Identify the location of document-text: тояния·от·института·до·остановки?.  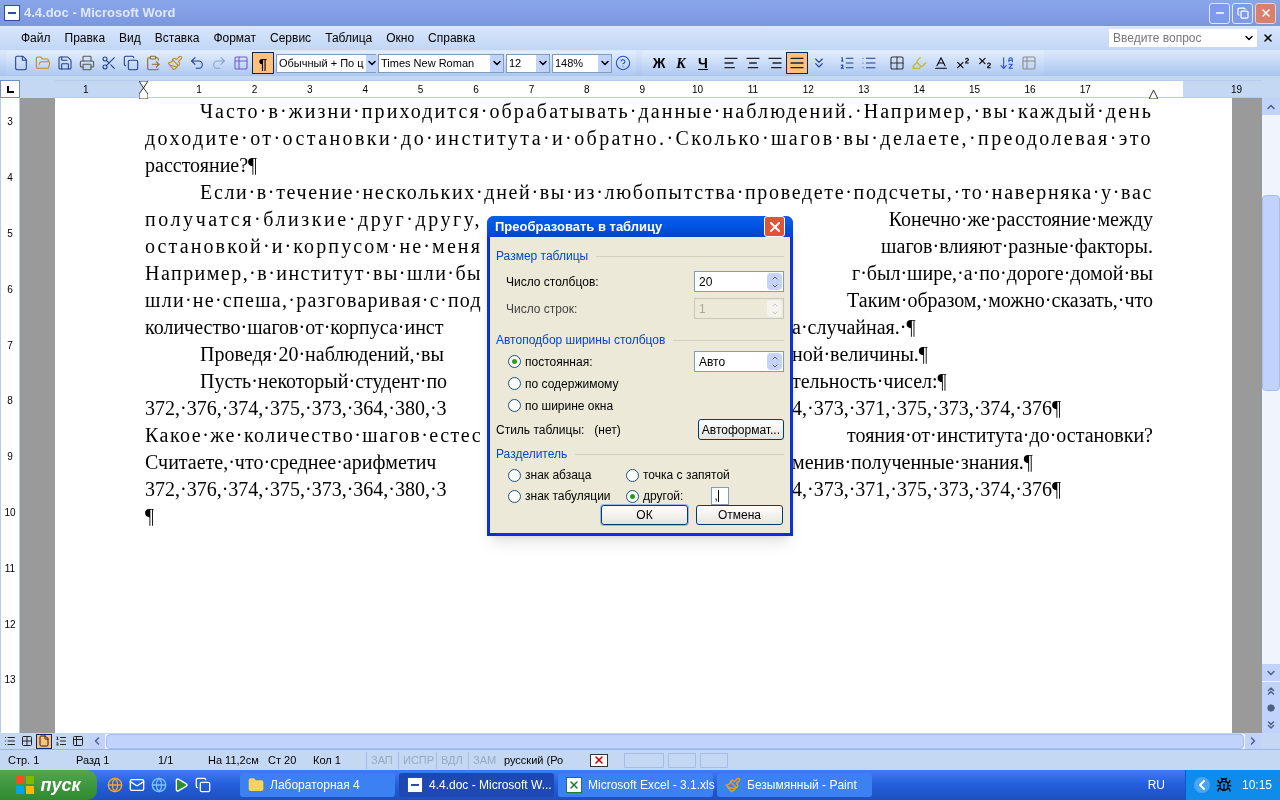
(1000, 436).